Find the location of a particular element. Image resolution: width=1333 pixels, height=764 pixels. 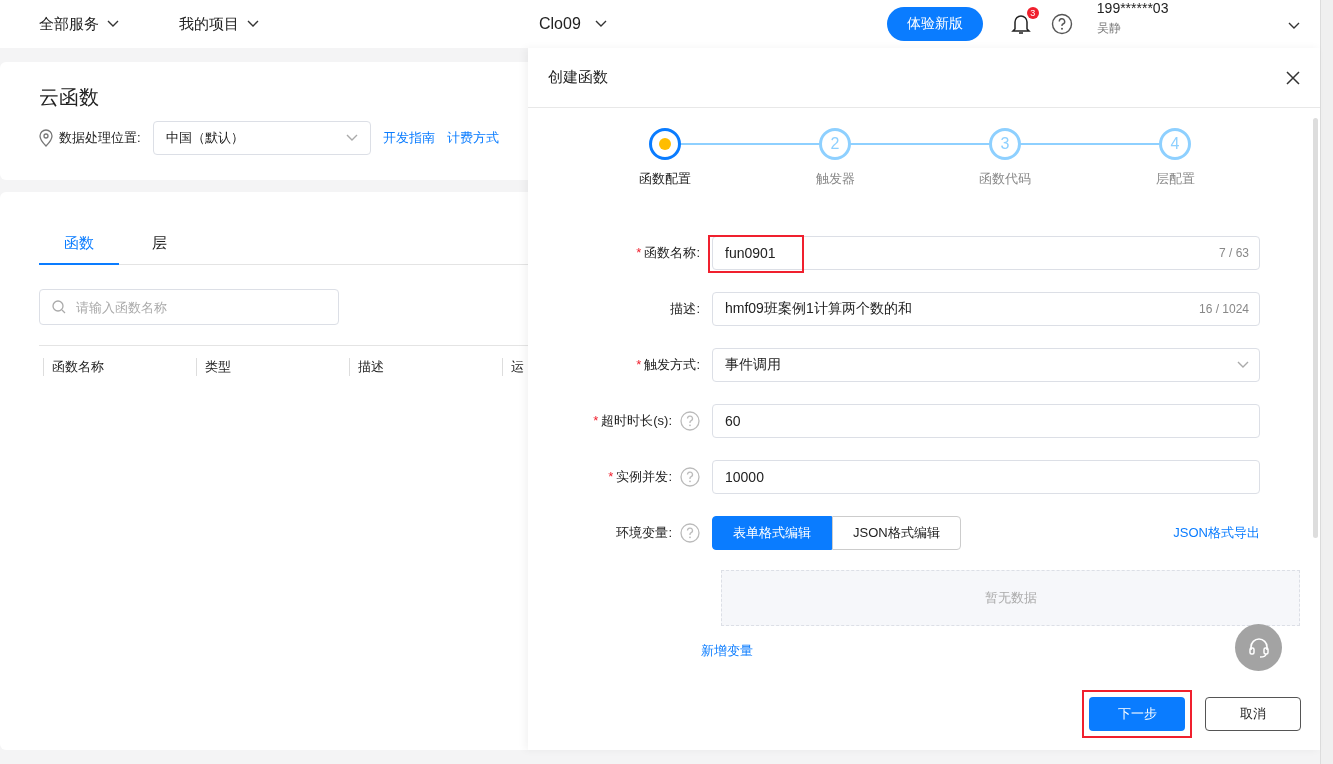

add-variable-link: 新增变量 is located at coordinates (727, 651).